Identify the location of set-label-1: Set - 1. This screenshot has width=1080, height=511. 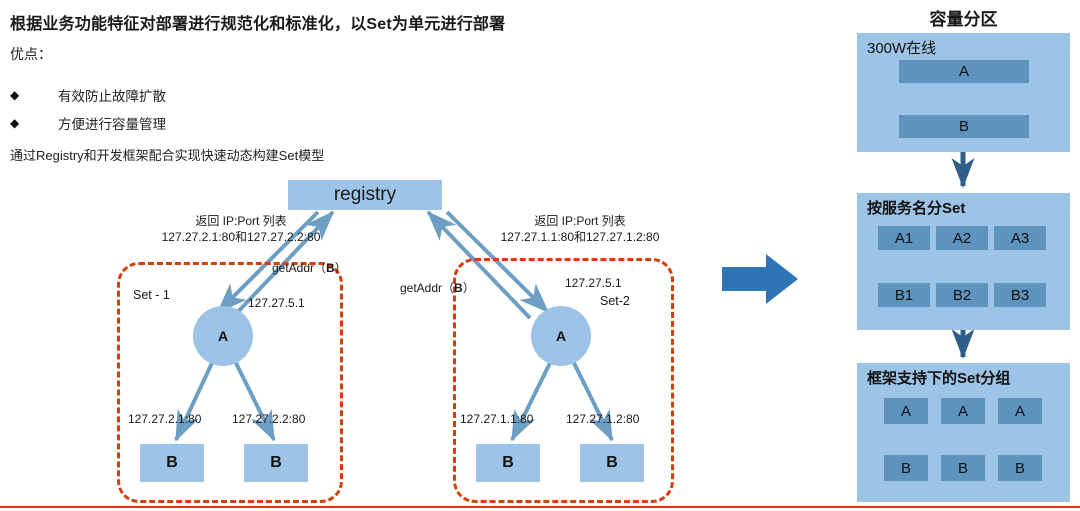
(151, 295).